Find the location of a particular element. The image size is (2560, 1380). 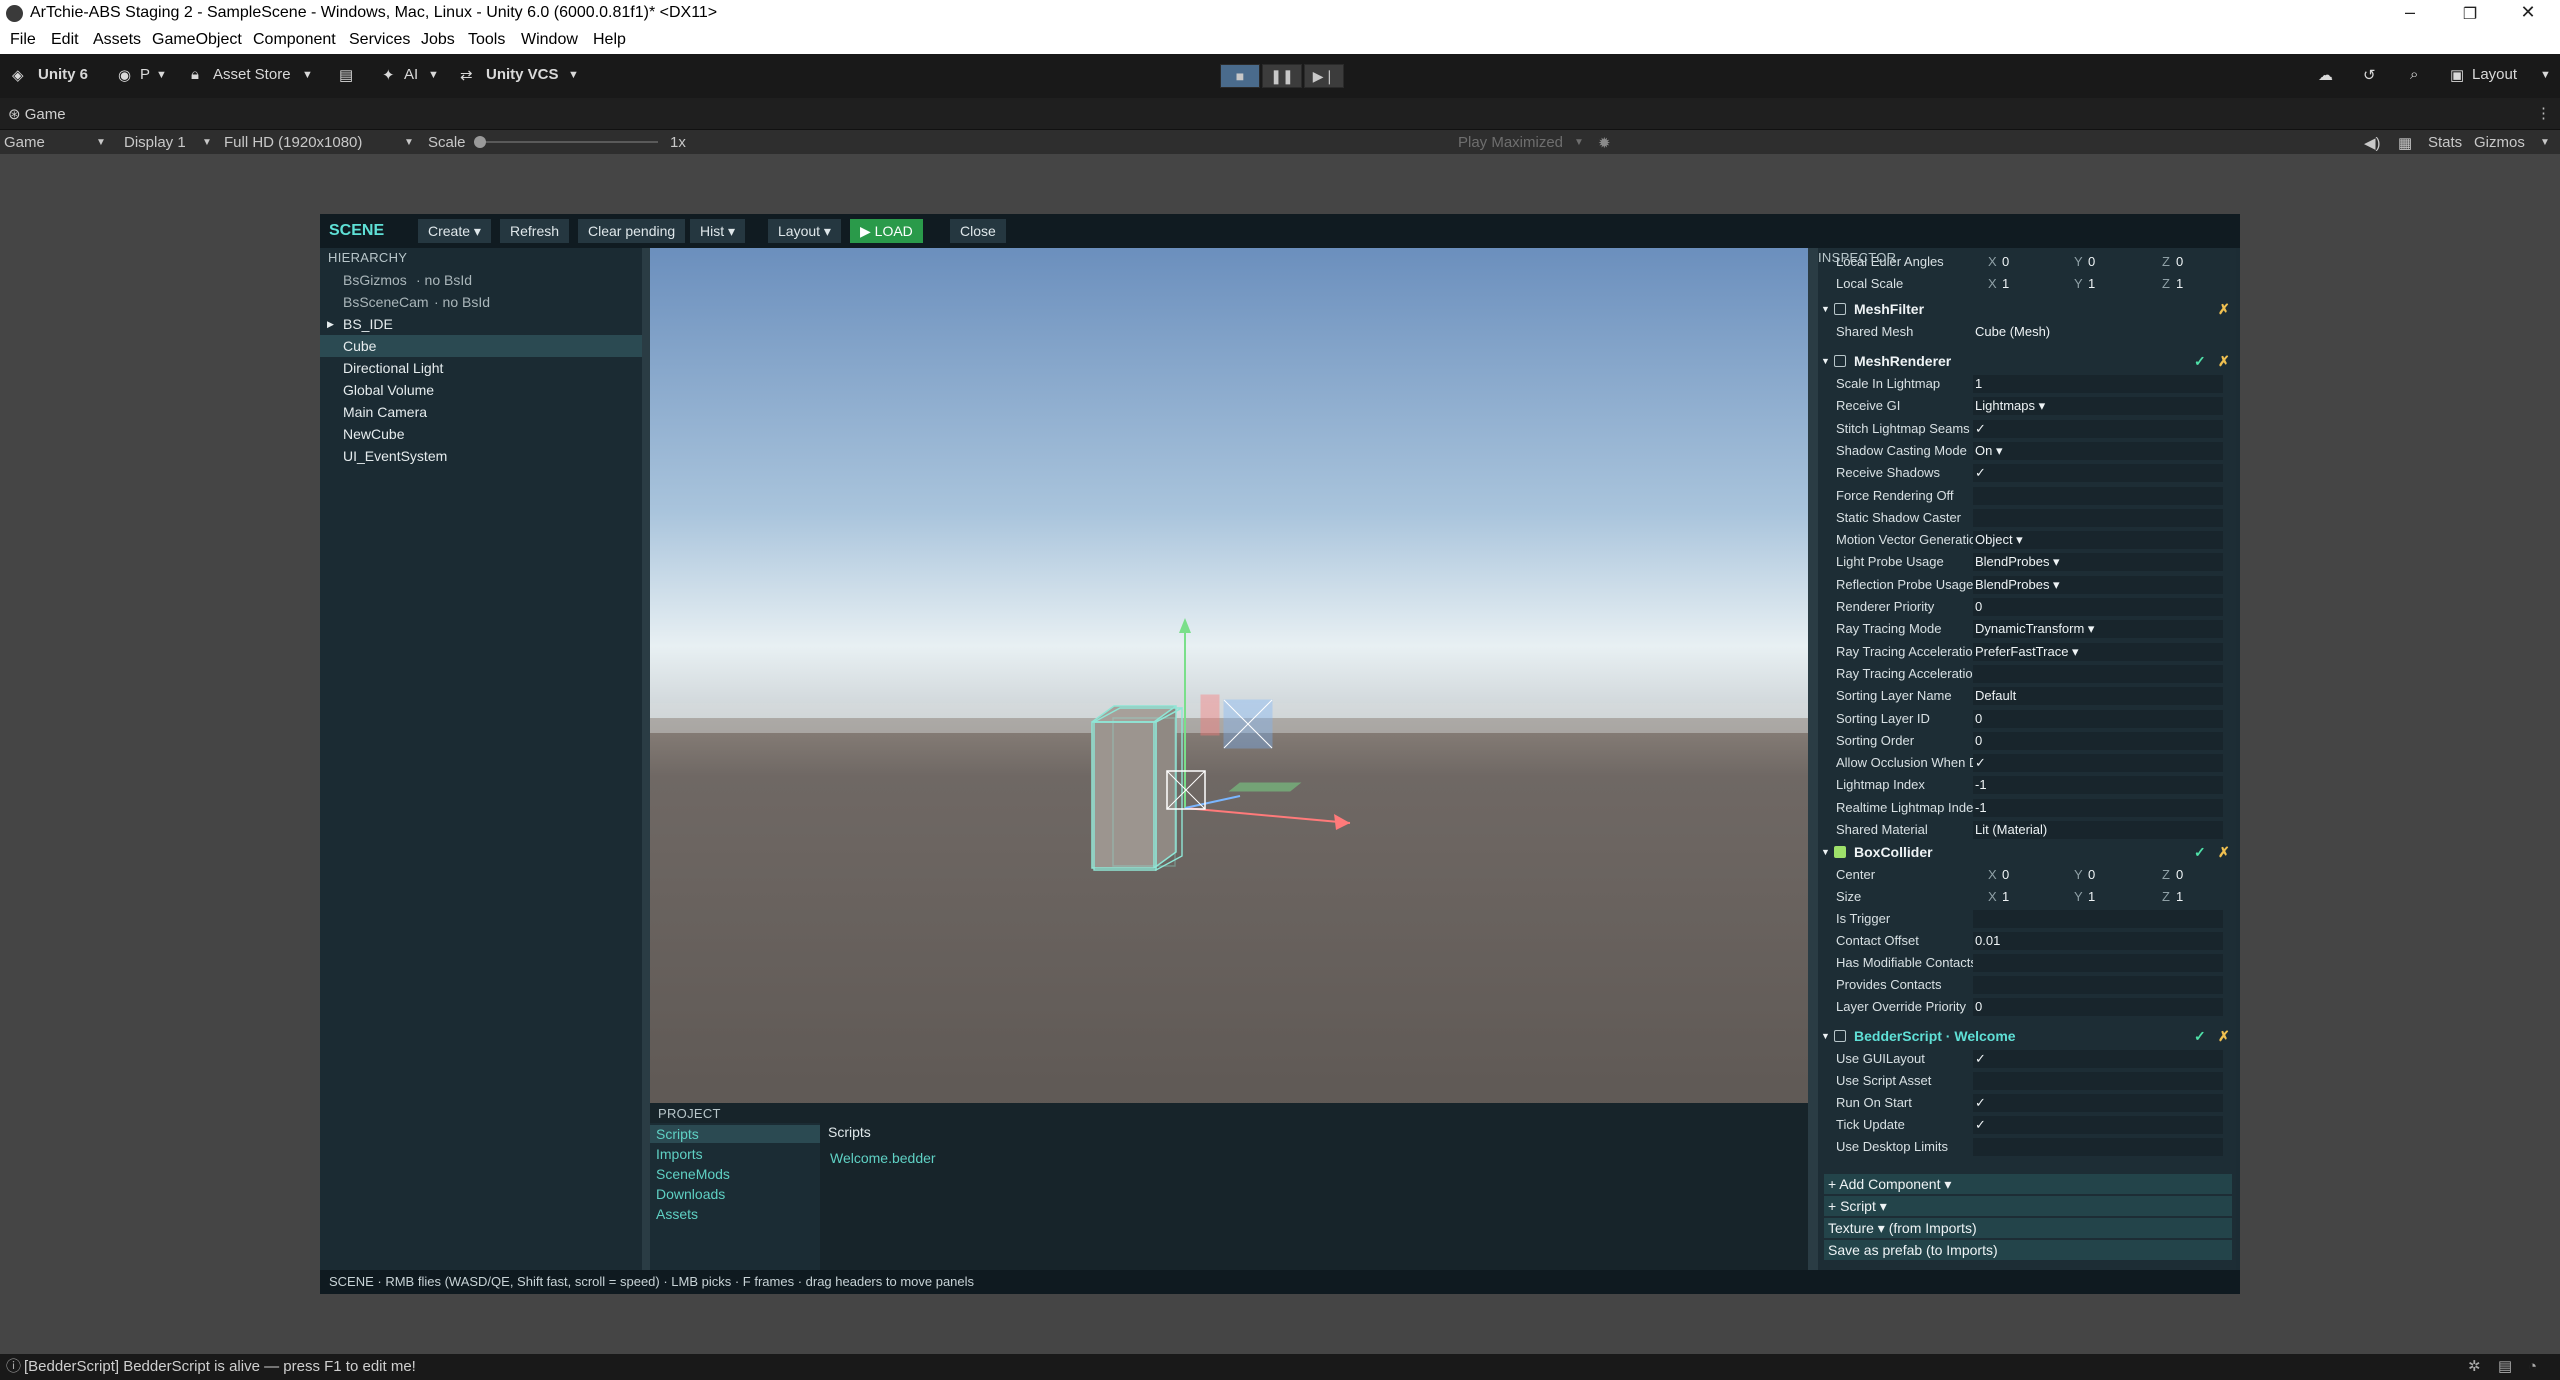

hierarchy-item-selected: Cube is located at coordinates (481, 346).